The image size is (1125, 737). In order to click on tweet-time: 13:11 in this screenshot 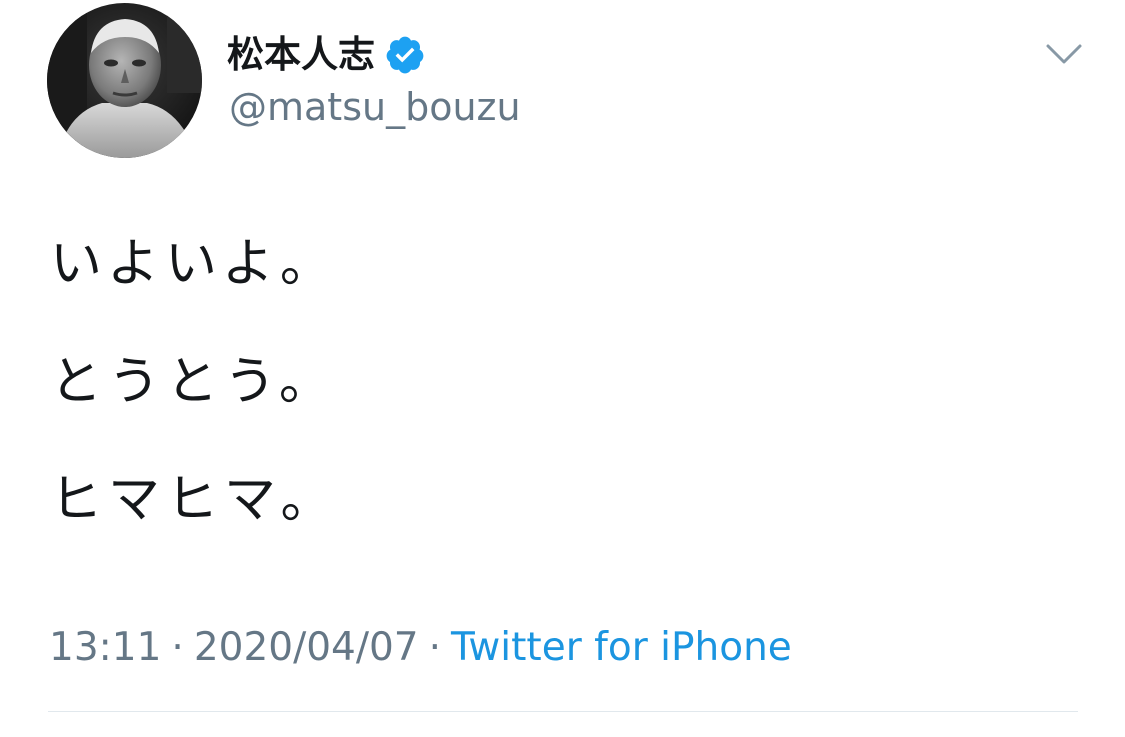, I will do `click(105, 647)`.